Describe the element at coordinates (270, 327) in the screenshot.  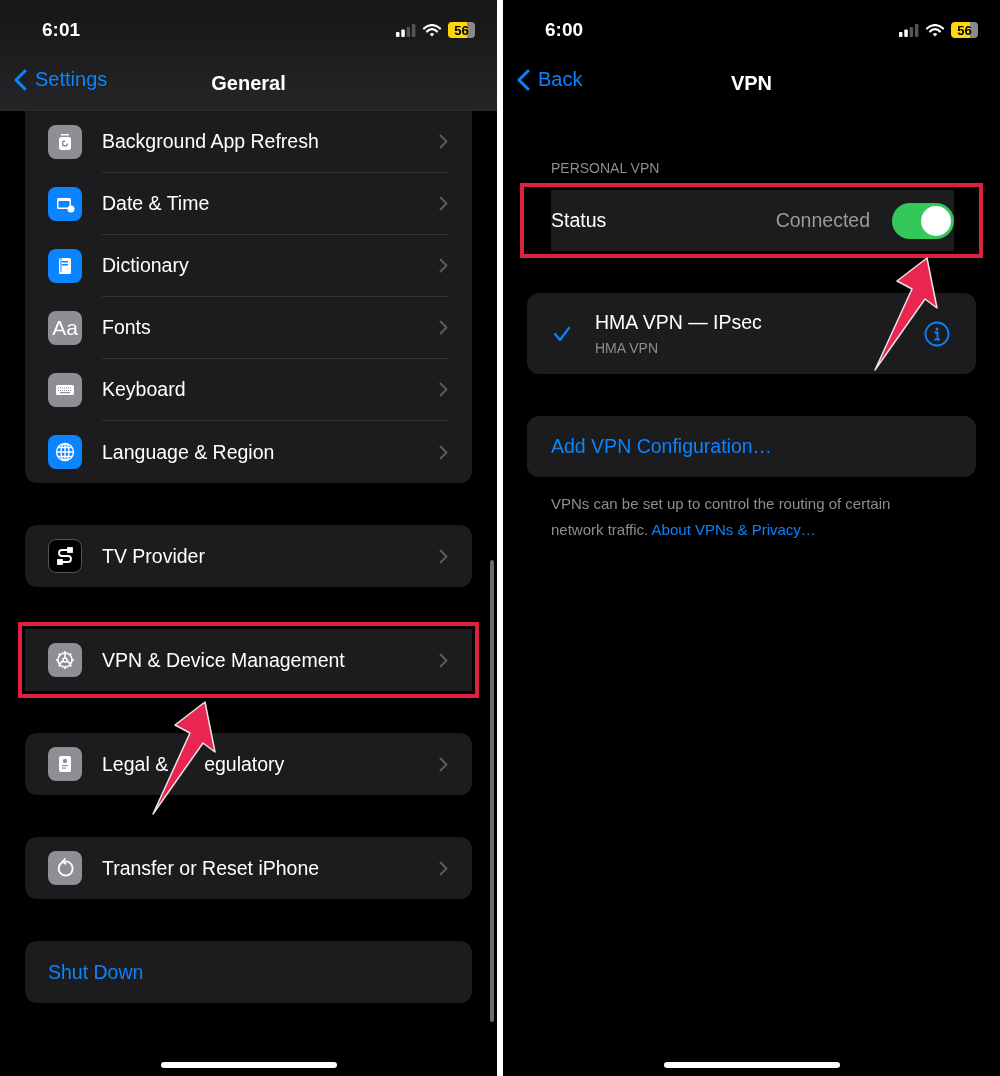
I see `row-label: Fonts` at that location.